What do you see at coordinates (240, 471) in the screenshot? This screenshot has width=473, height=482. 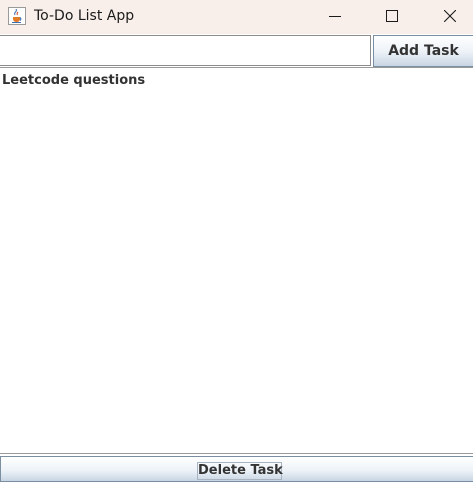 I see `delete-task-label: Delete Task` at bounding box center [240, 471].